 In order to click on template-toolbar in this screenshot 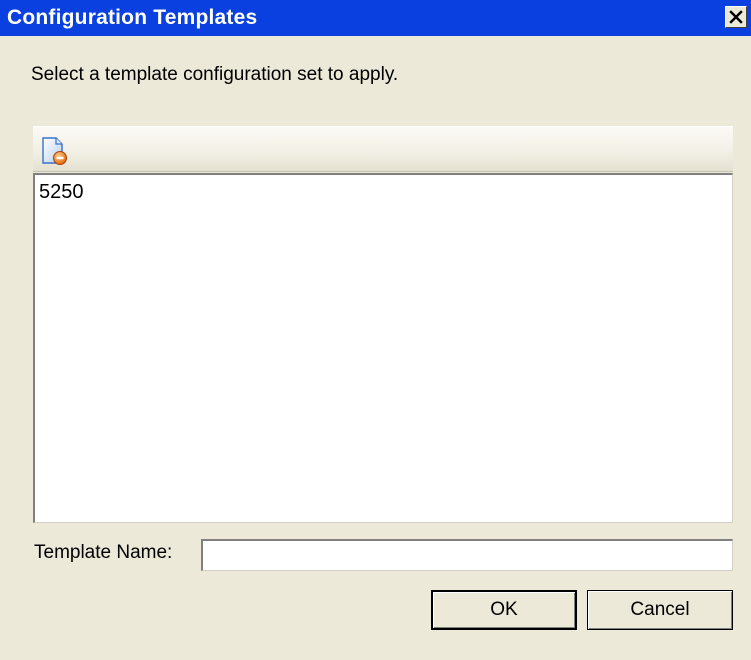, I will do `click(383, 149)`.